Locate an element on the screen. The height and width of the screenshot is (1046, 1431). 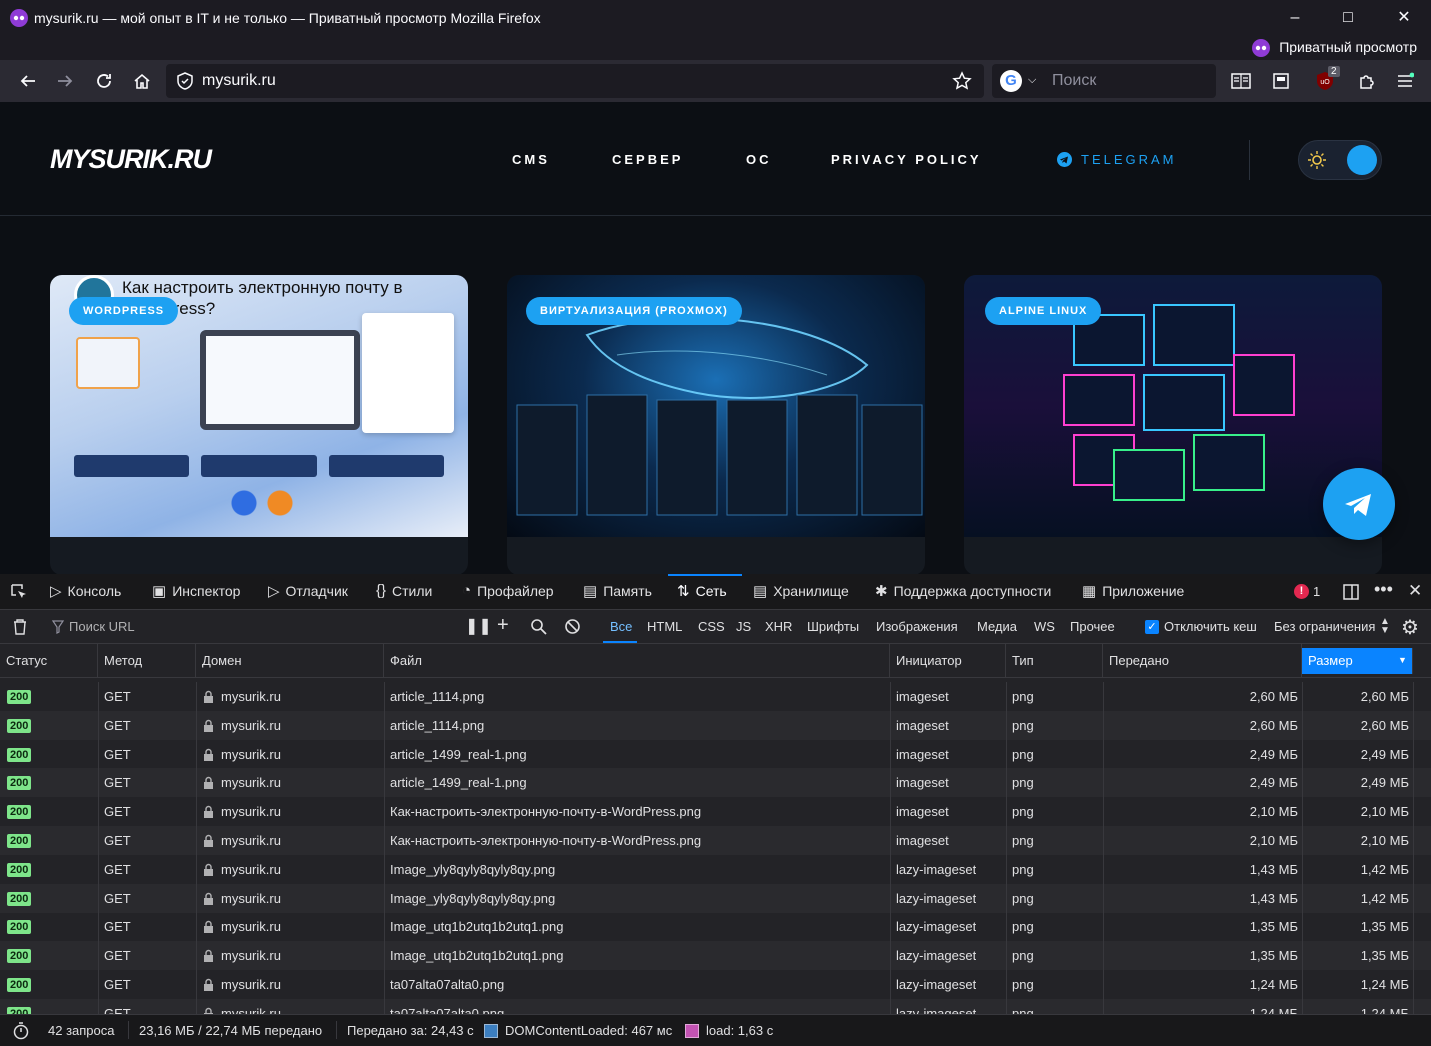
filter-ws: WS is located at coordinates (1044, 626).